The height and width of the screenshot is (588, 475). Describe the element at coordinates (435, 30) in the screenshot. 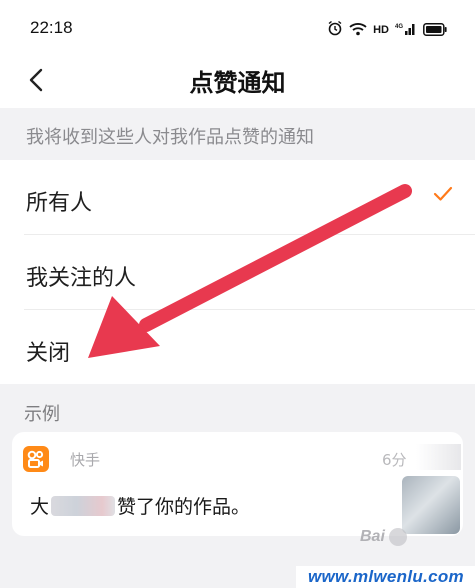

I see `battery-icon` at that location.